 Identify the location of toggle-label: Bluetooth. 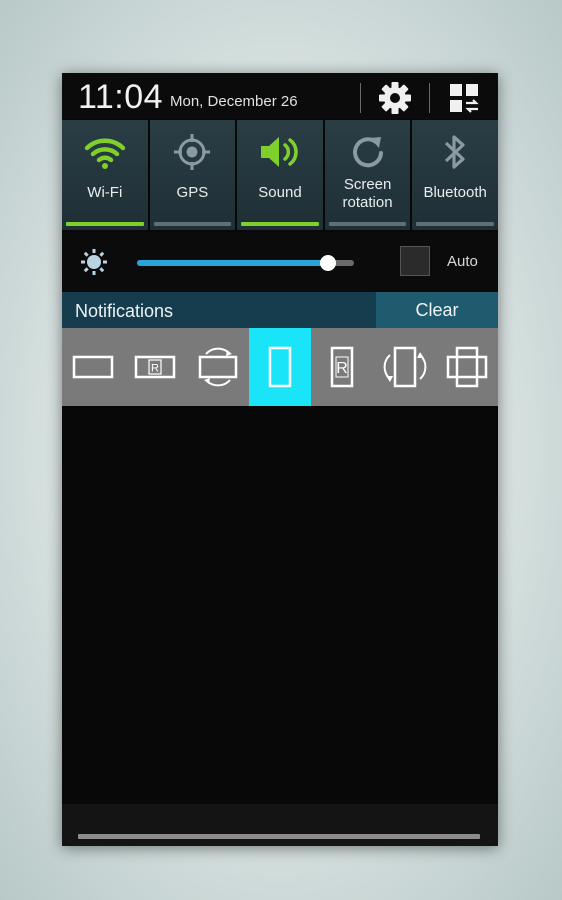
(455, 192).